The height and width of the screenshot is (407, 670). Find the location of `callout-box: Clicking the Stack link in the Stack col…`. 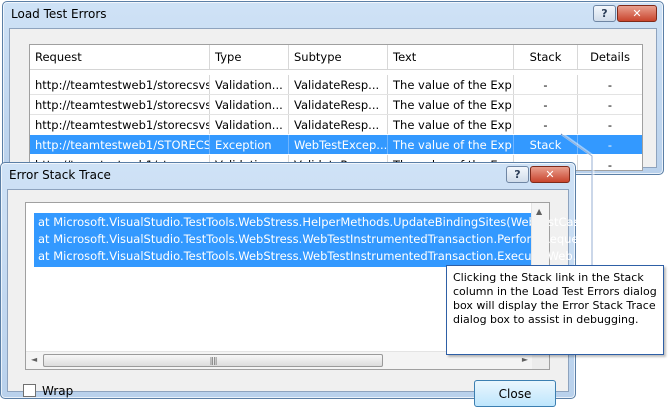

callout-box: Clicking the Stack link in the Stack col… is located at coordinates (555, 310).